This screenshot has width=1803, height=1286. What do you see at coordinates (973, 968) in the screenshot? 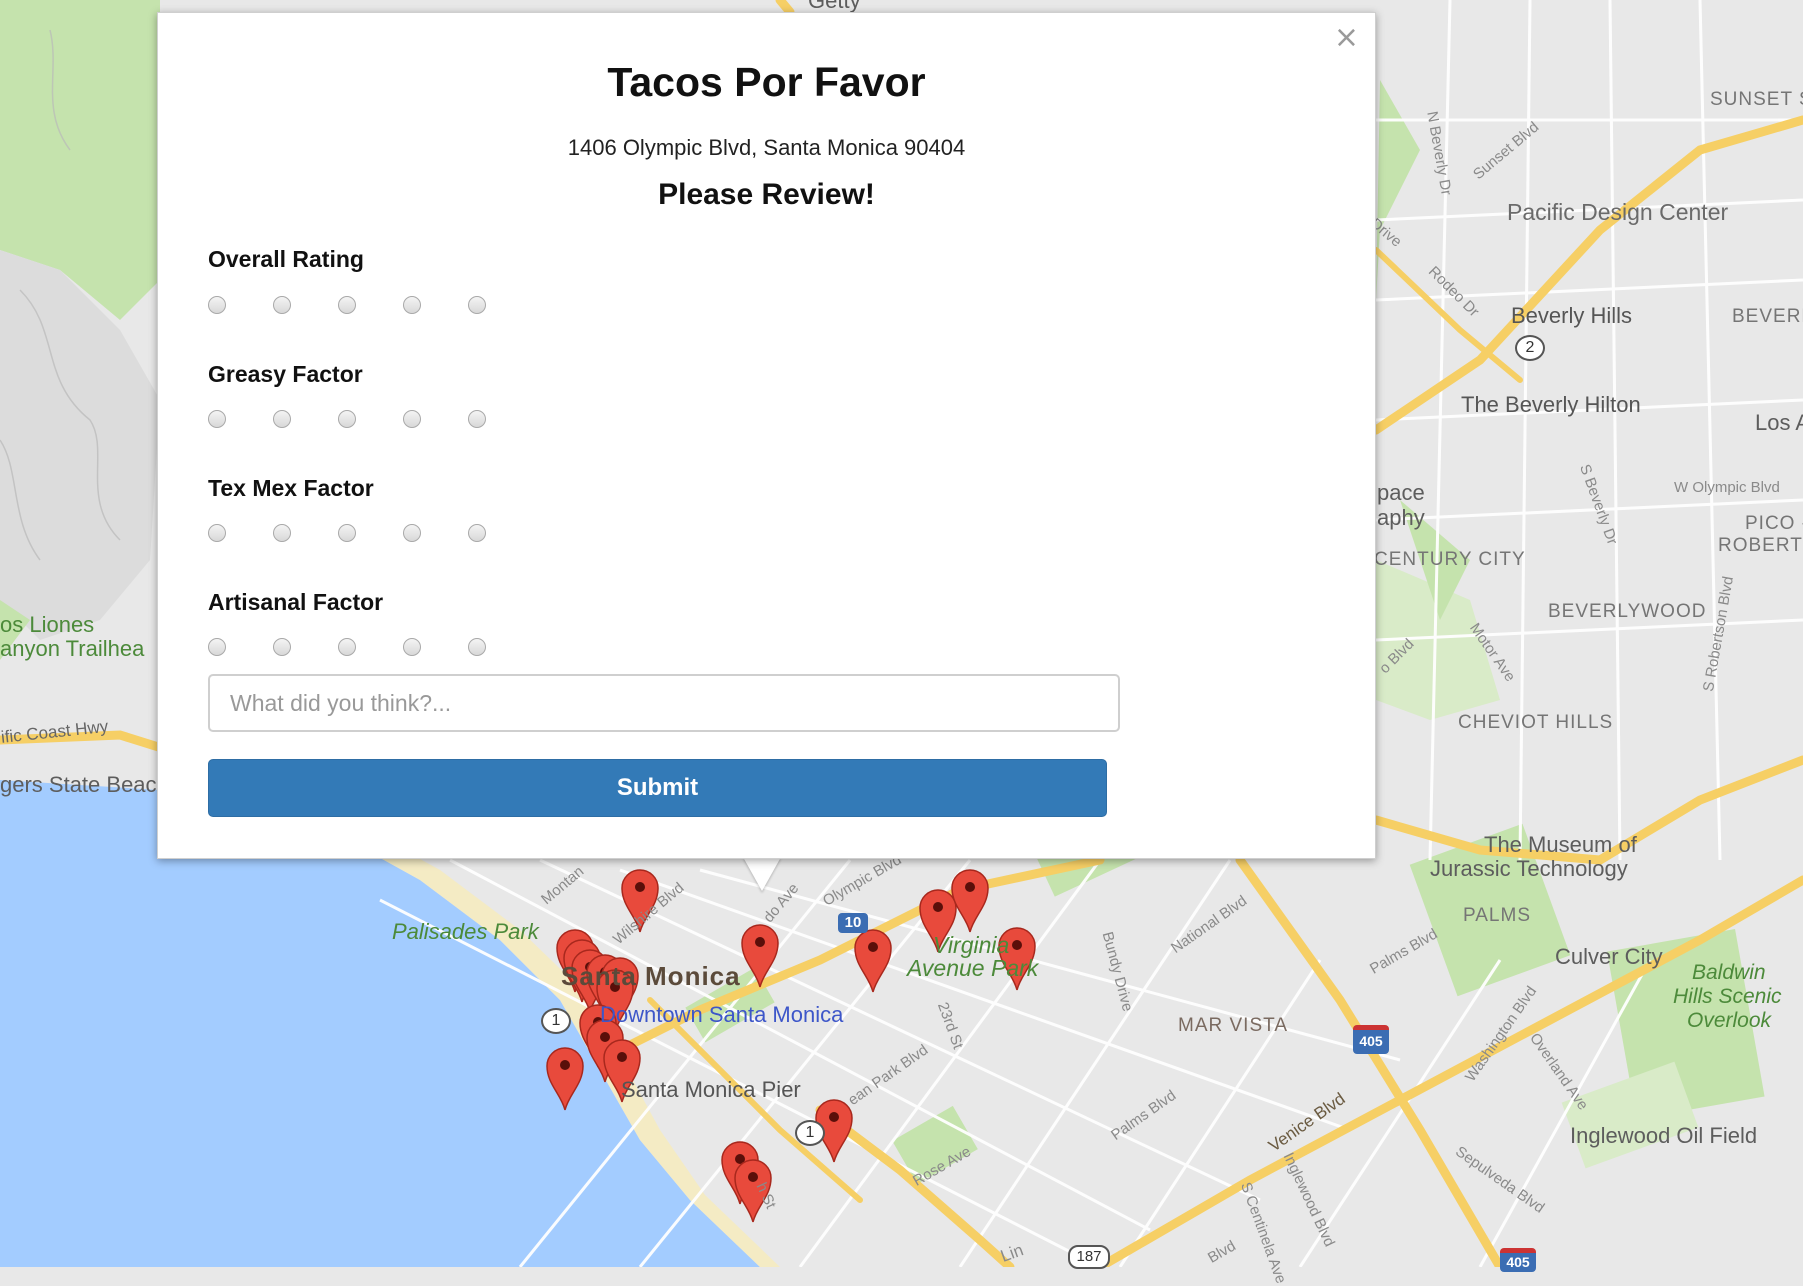
I see `map-label-virginia-park-2: Avenue Park` at bounding box center [973, 968].